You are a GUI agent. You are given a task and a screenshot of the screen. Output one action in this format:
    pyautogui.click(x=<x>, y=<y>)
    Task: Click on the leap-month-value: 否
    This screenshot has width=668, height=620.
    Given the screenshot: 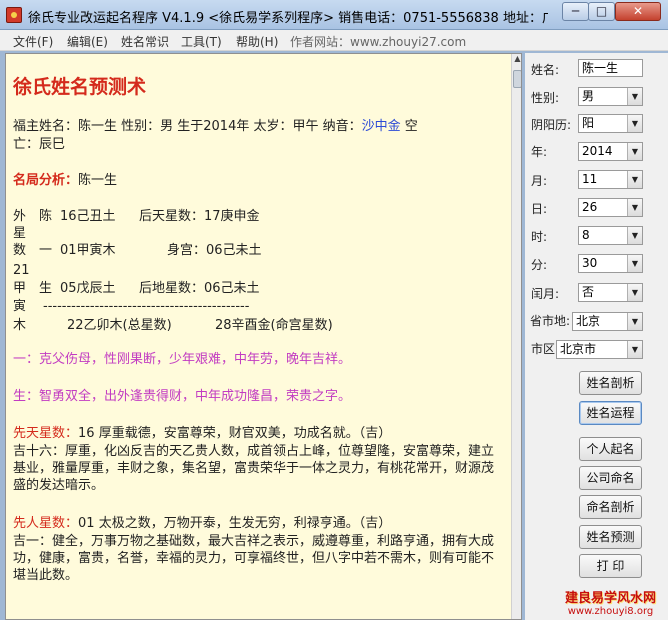 What is the action you would take?
    pyautogui.click(x=588, y=292)
    